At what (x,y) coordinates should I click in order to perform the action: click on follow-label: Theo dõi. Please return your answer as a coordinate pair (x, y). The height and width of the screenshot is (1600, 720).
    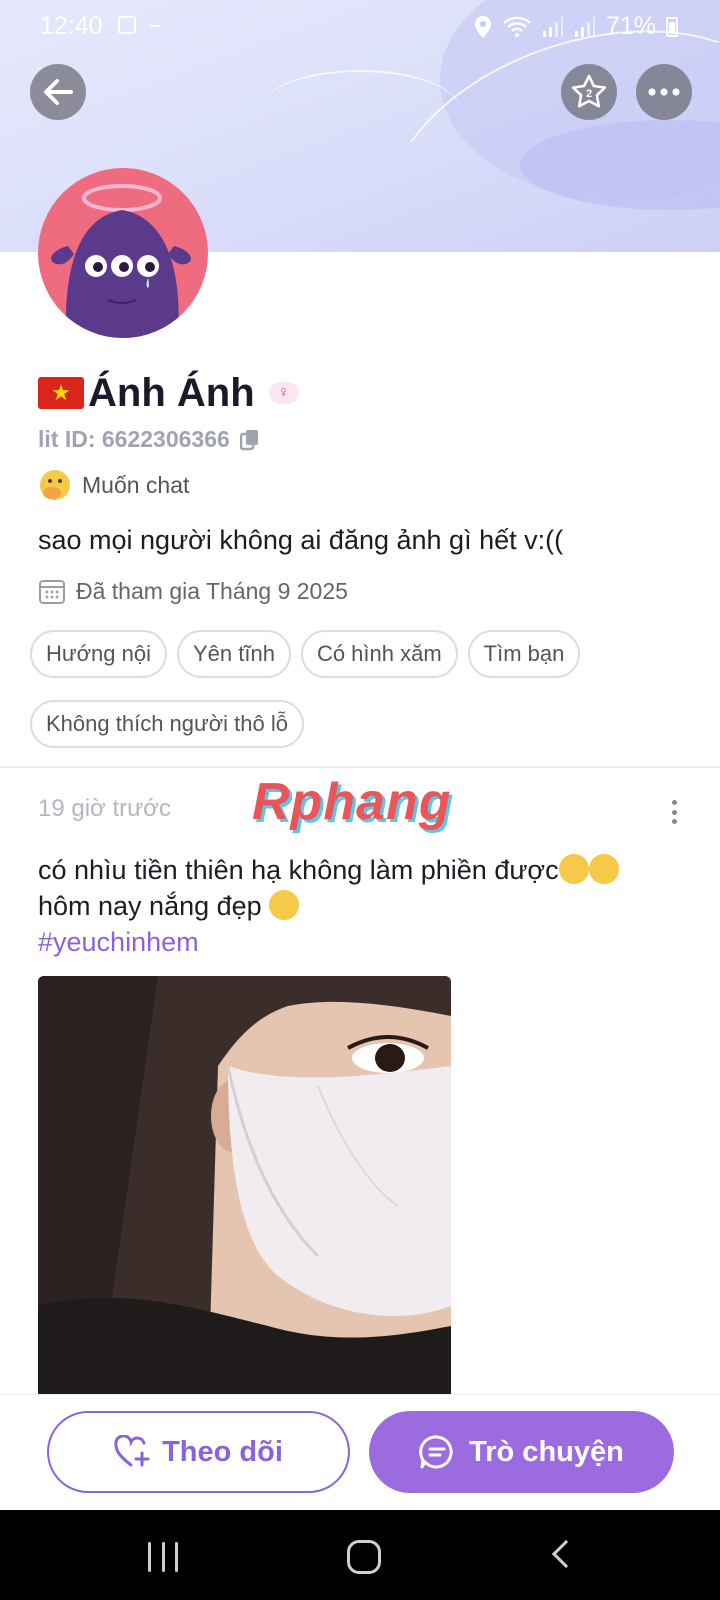
    Looking at the image, I should click on (222, 1451).